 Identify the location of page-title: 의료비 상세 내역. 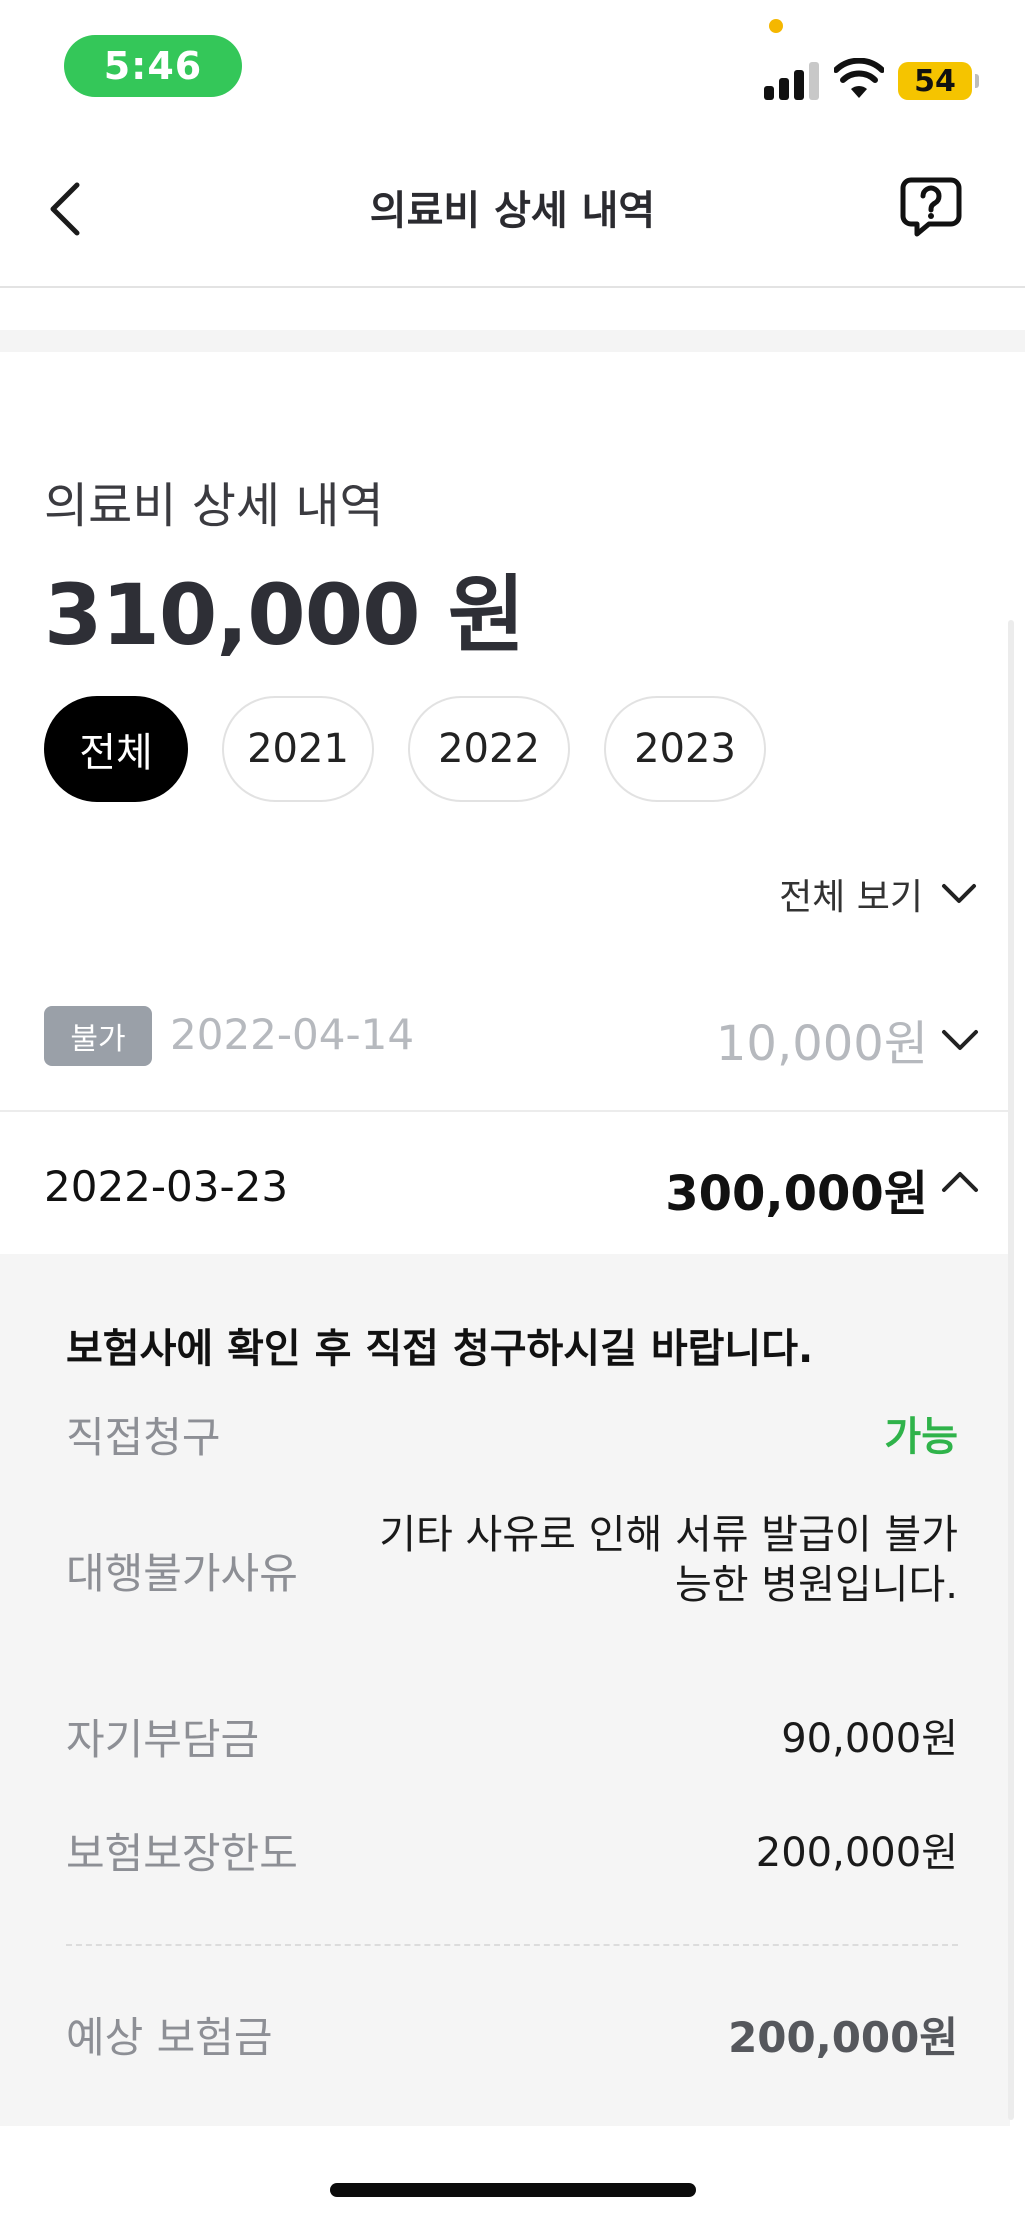
(512, 211).